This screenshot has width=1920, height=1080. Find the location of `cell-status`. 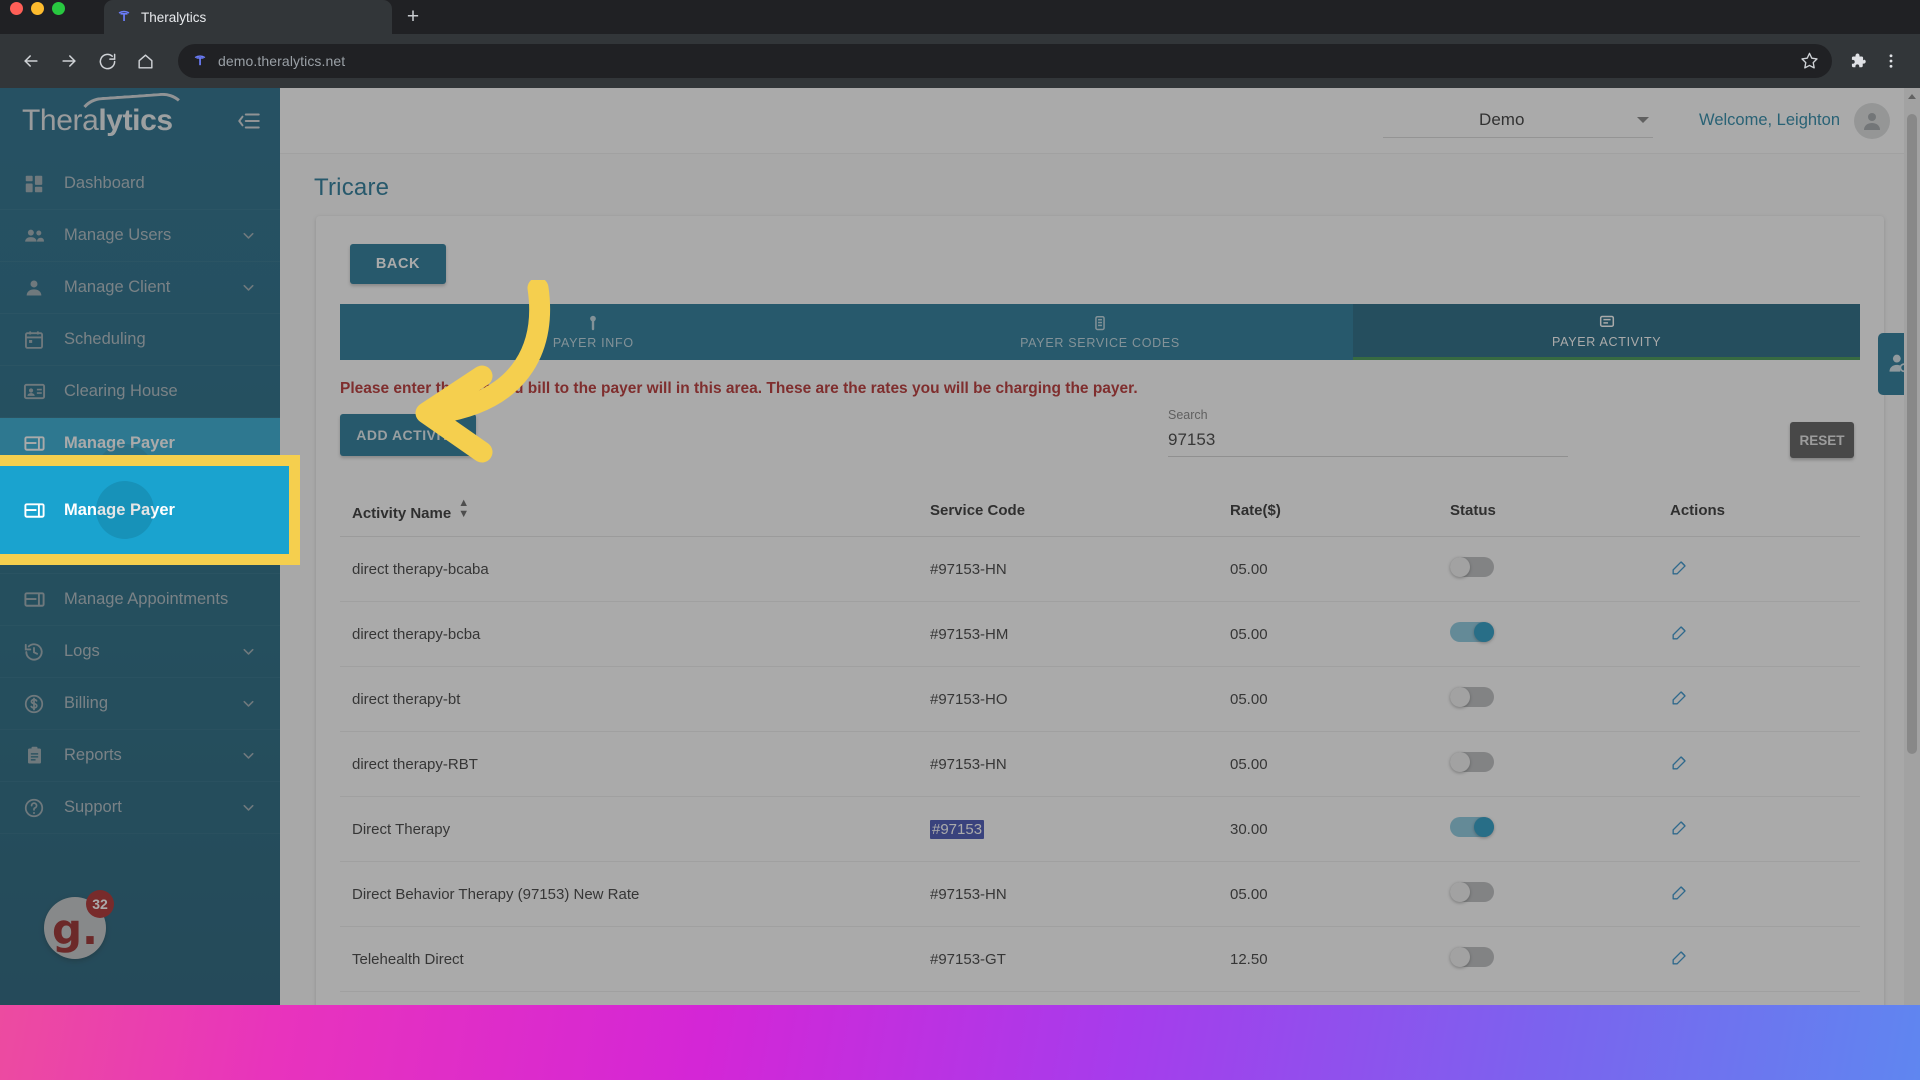

cell-status is located at coordinates (1560, 959).